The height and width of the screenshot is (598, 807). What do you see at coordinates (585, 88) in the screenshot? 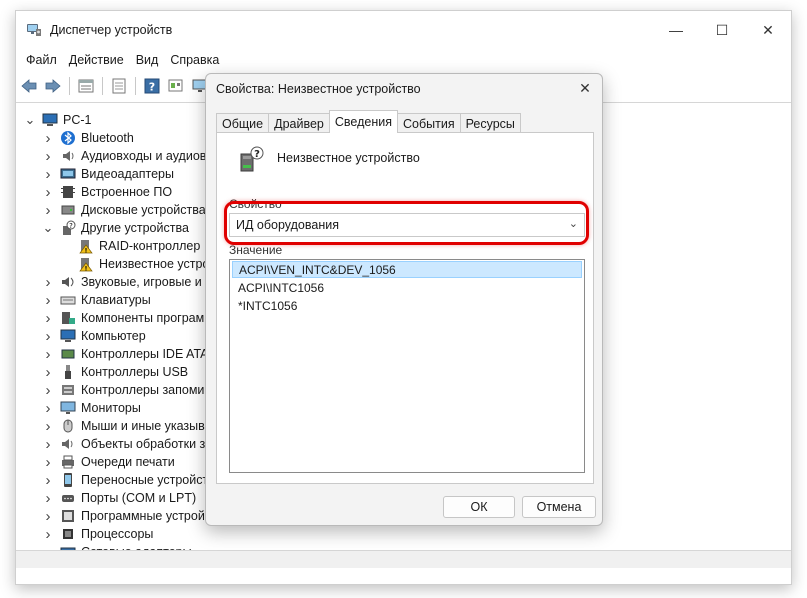
I see `dialog-close-button: ✕` at bounding box center [585, 88].